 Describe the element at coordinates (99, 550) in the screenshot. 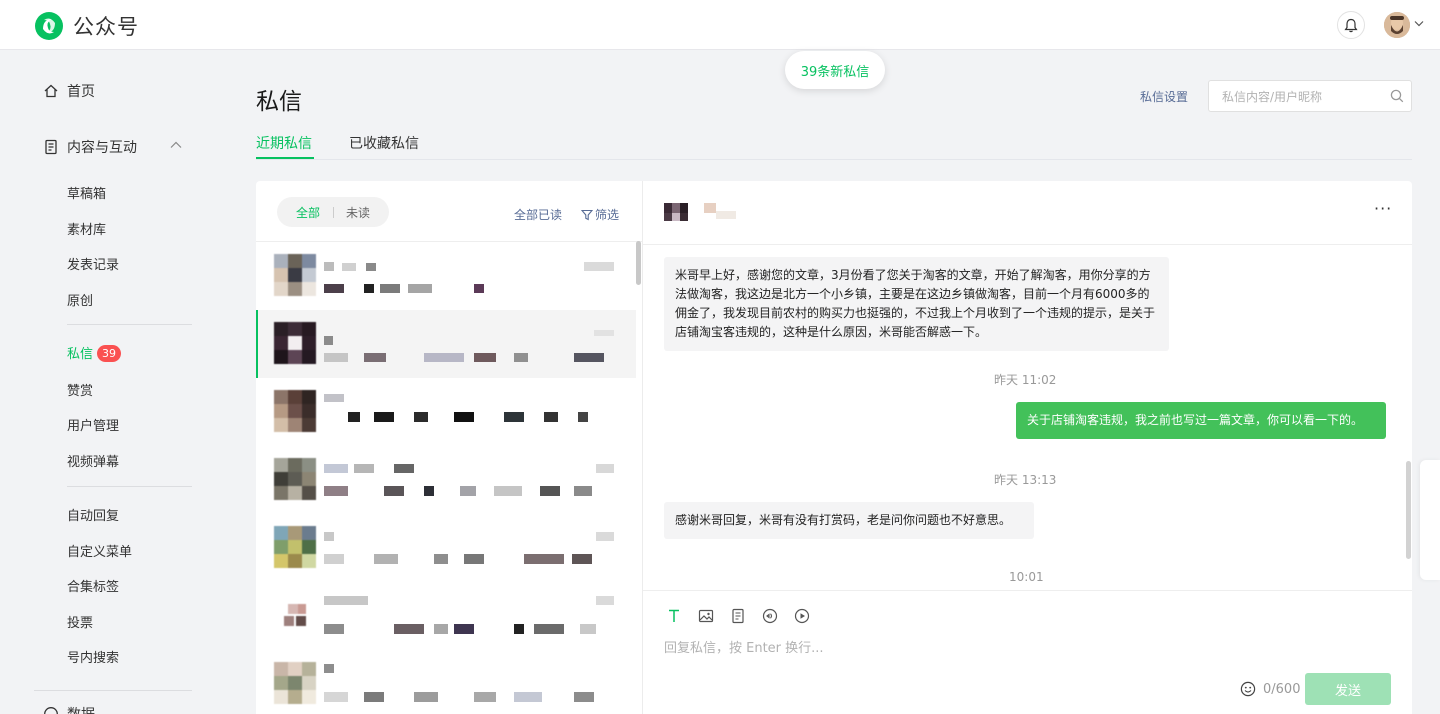

I see `sidebar-item-custom-menu: 自定义菜单` at that location.